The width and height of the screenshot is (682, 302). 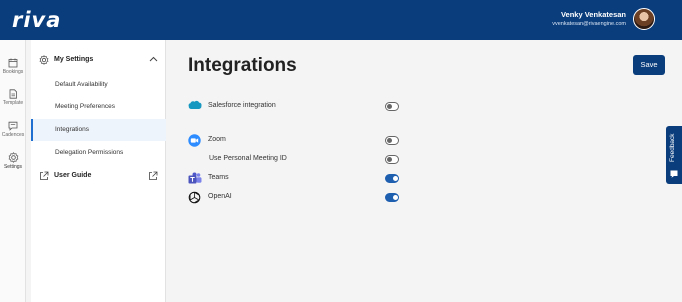 What do you see at coordinates (392, 178) in the screenshot?
I see `teams-toggle` at bounding box center [392, 178].